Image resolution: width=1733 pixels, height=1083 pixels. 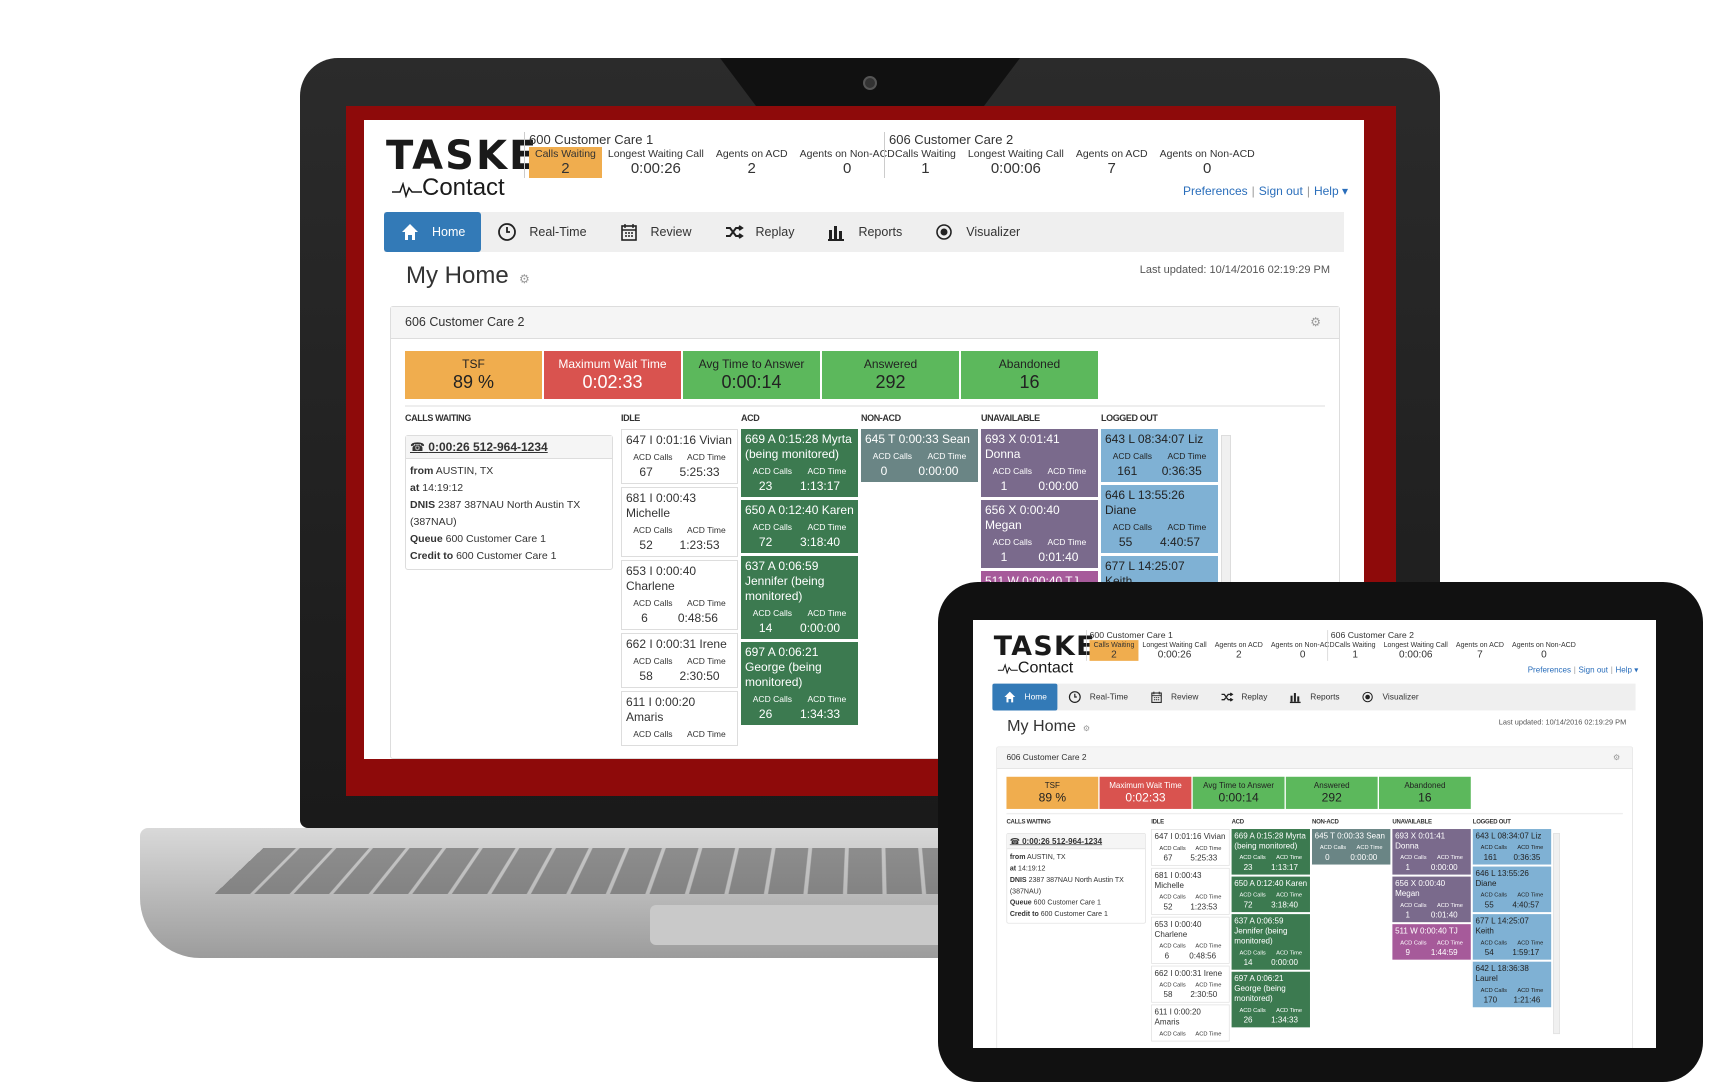 I want to click on agent-title: 650 A 0:12:40 Karen, so click(x=1271, y=883).